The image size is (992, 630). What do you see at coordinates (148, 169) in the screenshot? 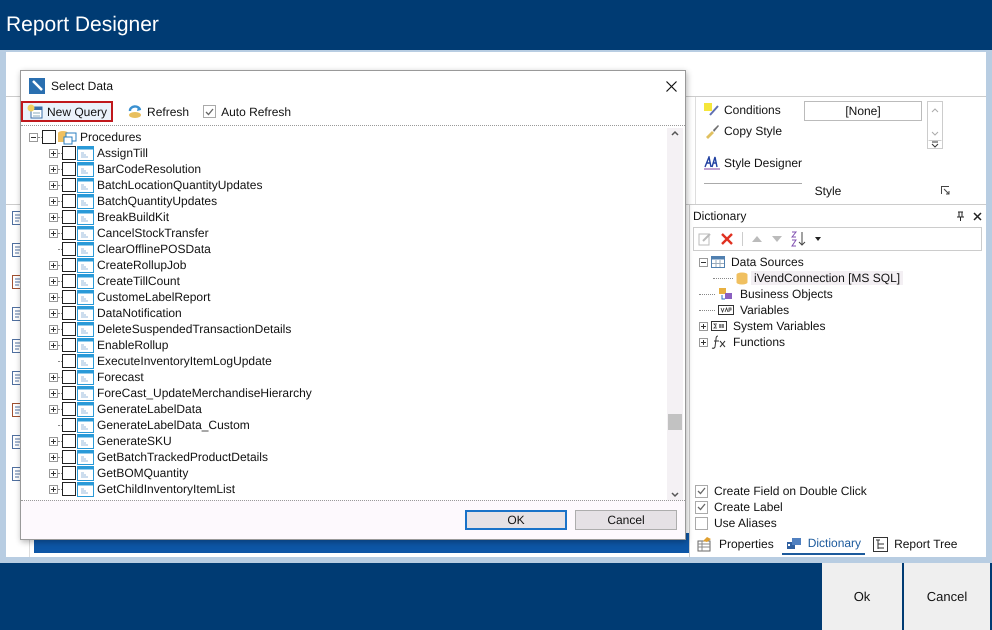
I see `tree-item: BarCodeResolution` at bounding box center [148, 169].